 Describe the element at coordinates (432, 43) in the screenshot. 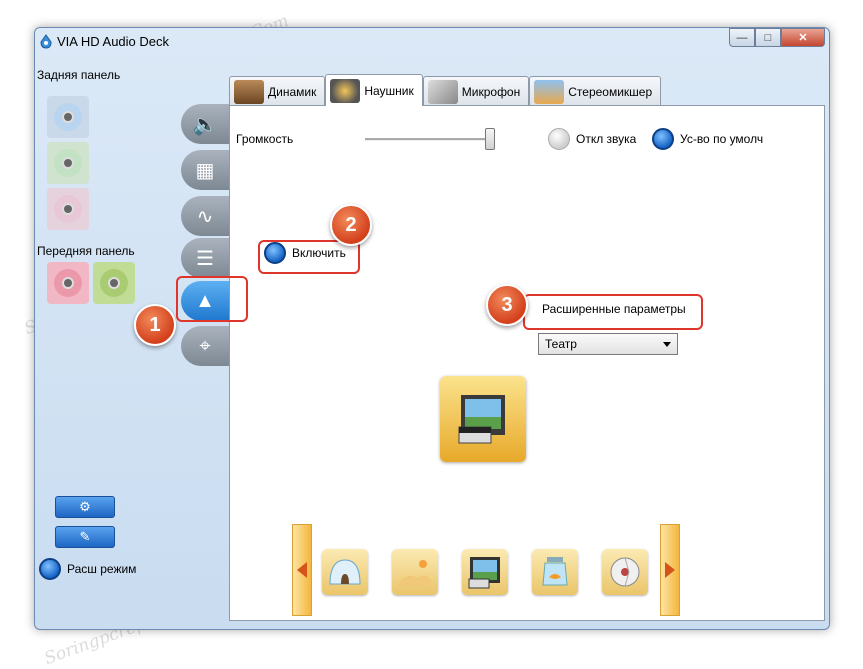

I see `title-bar: VIA HD Audio Deck — □ ✕` at that location.